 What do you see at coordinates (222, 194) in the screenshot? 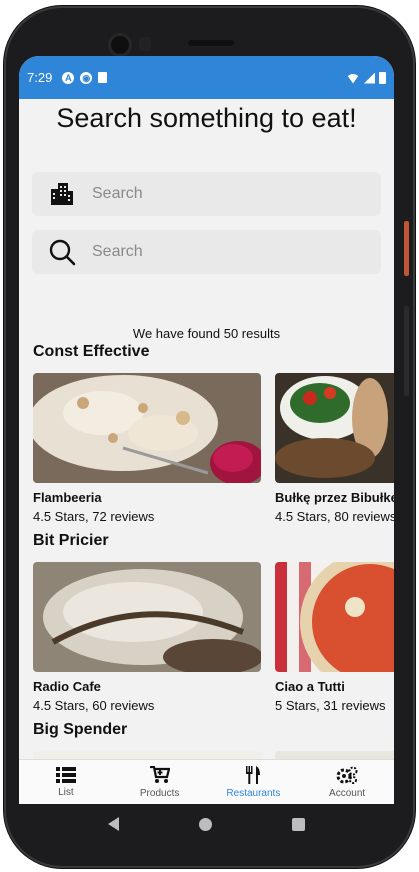
I see `city-search-input` at bounding box center [222, 194].